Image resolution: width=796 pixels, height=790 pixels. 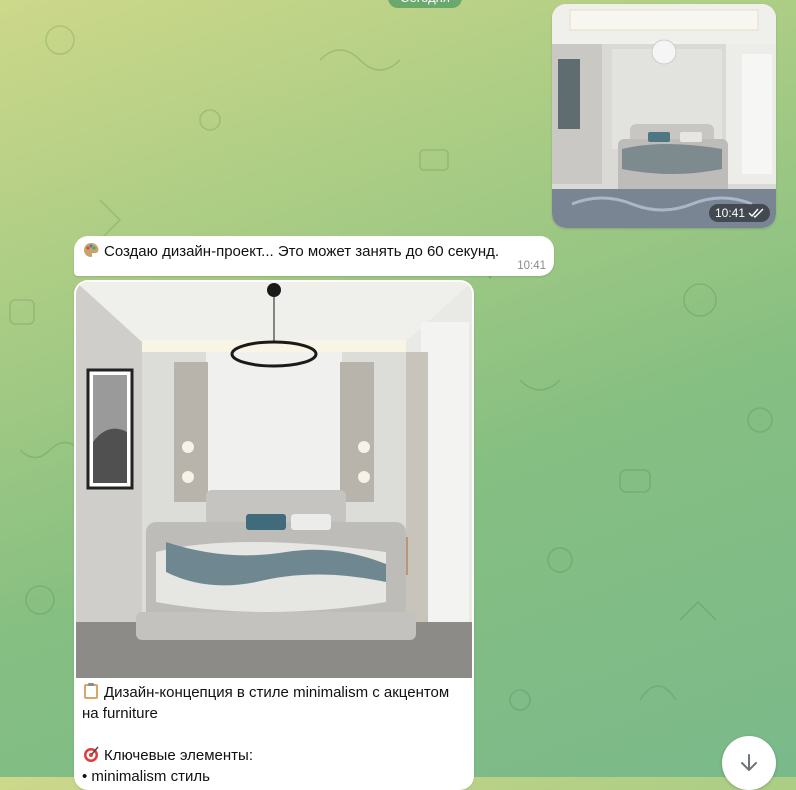 I want to click on caption-key-elements-text: Ключевые элементы:, so click(x=179, y=755).